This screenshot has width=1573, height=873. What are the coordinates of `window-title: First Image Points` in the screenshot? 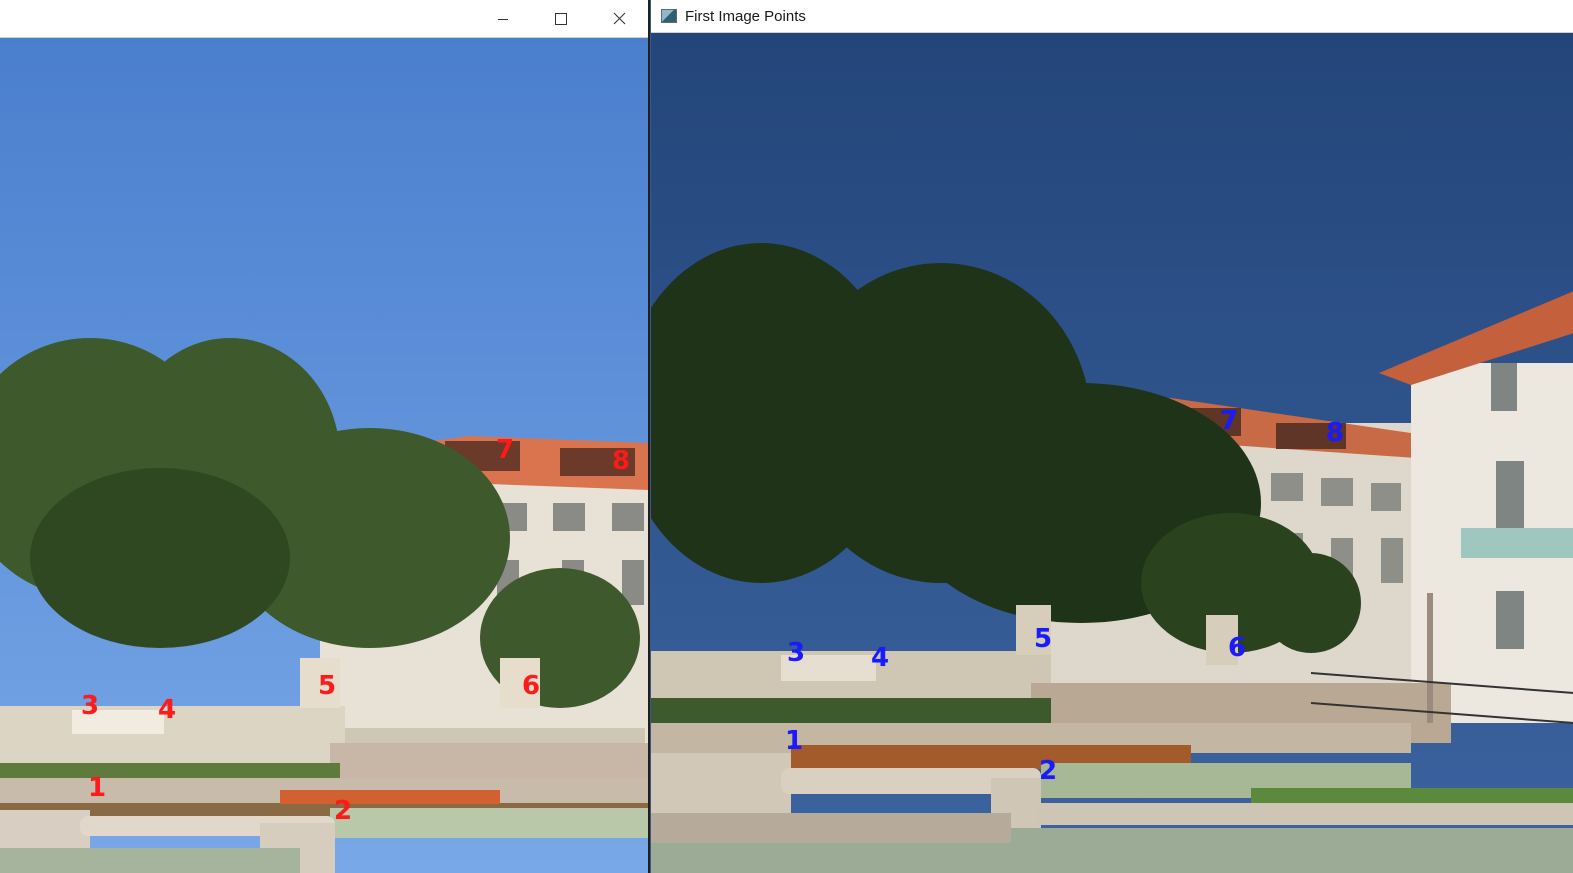 It's located at (745, 16).